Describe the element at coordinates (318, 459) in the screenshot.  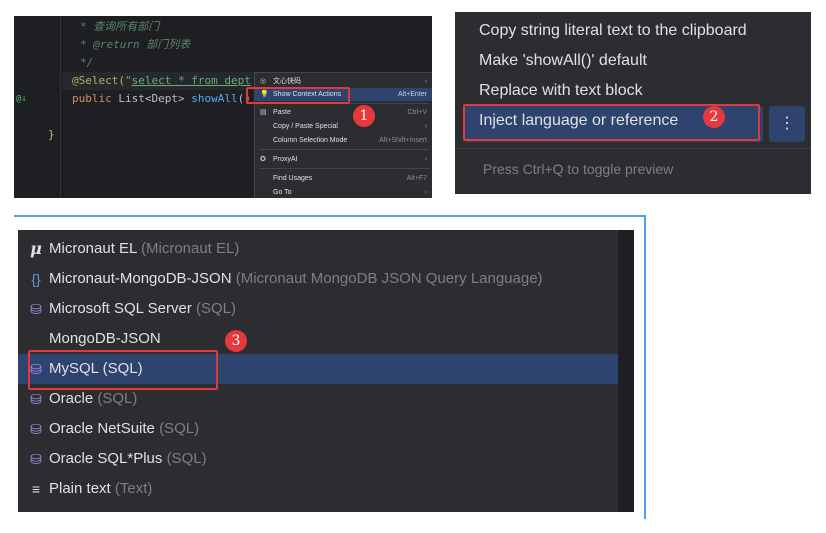
I see `list-item-oracle-sqlplus: ⛁ Oracle SQL*Plus (SQL)` at that location.